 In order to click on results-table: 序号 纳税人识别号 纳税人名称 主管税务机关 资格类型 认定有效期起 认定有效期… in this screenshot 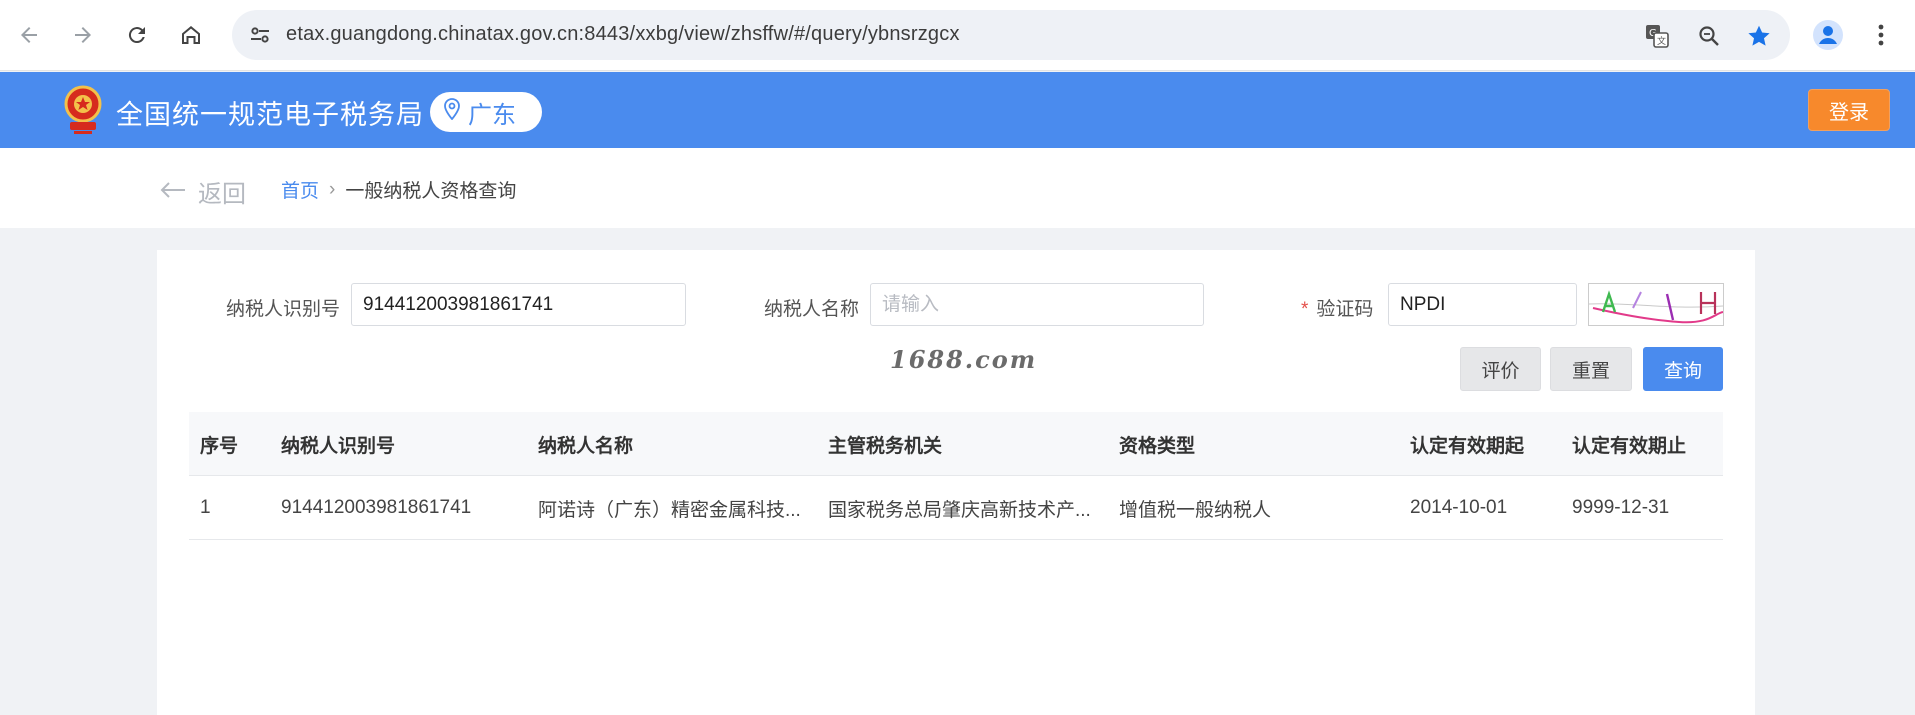, I will do `click(956, 476)`.